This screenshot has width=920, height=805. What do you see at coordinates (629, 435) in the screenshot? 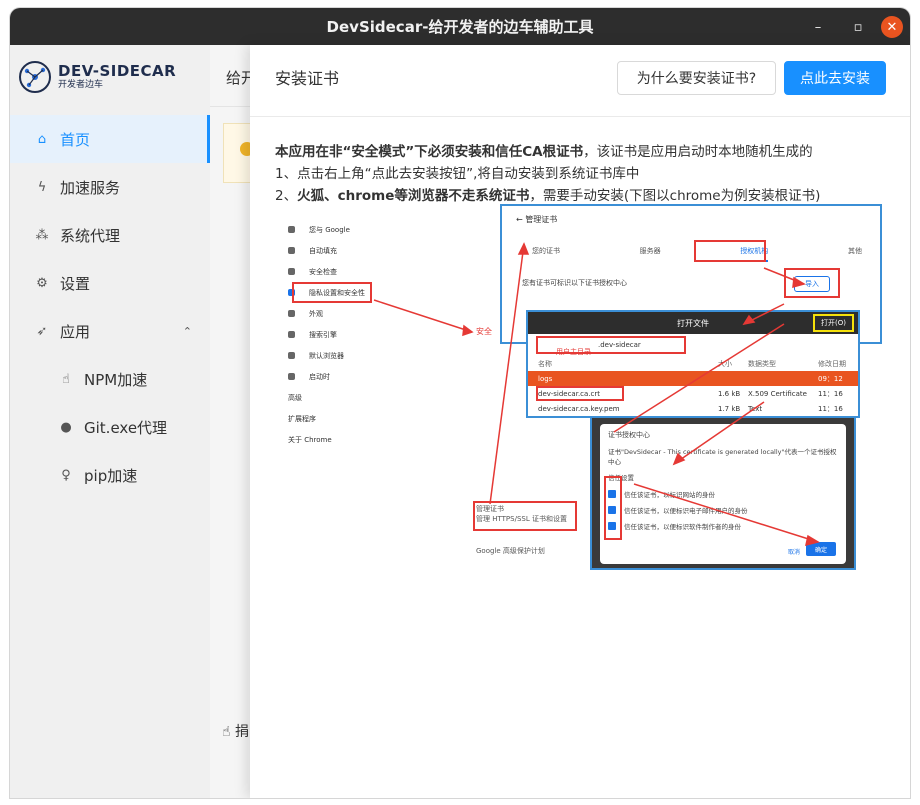
I see `ca-dialog-title: 证书授权中心` at bounding box center [629, 435].